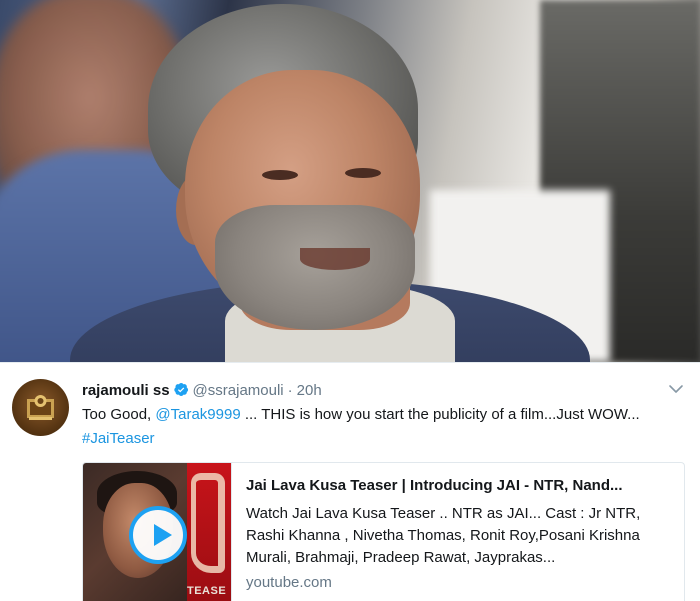  Describe the element at coordinates (289, 582) in the screenshot. I see `card-domain: youtube.com` at that location.